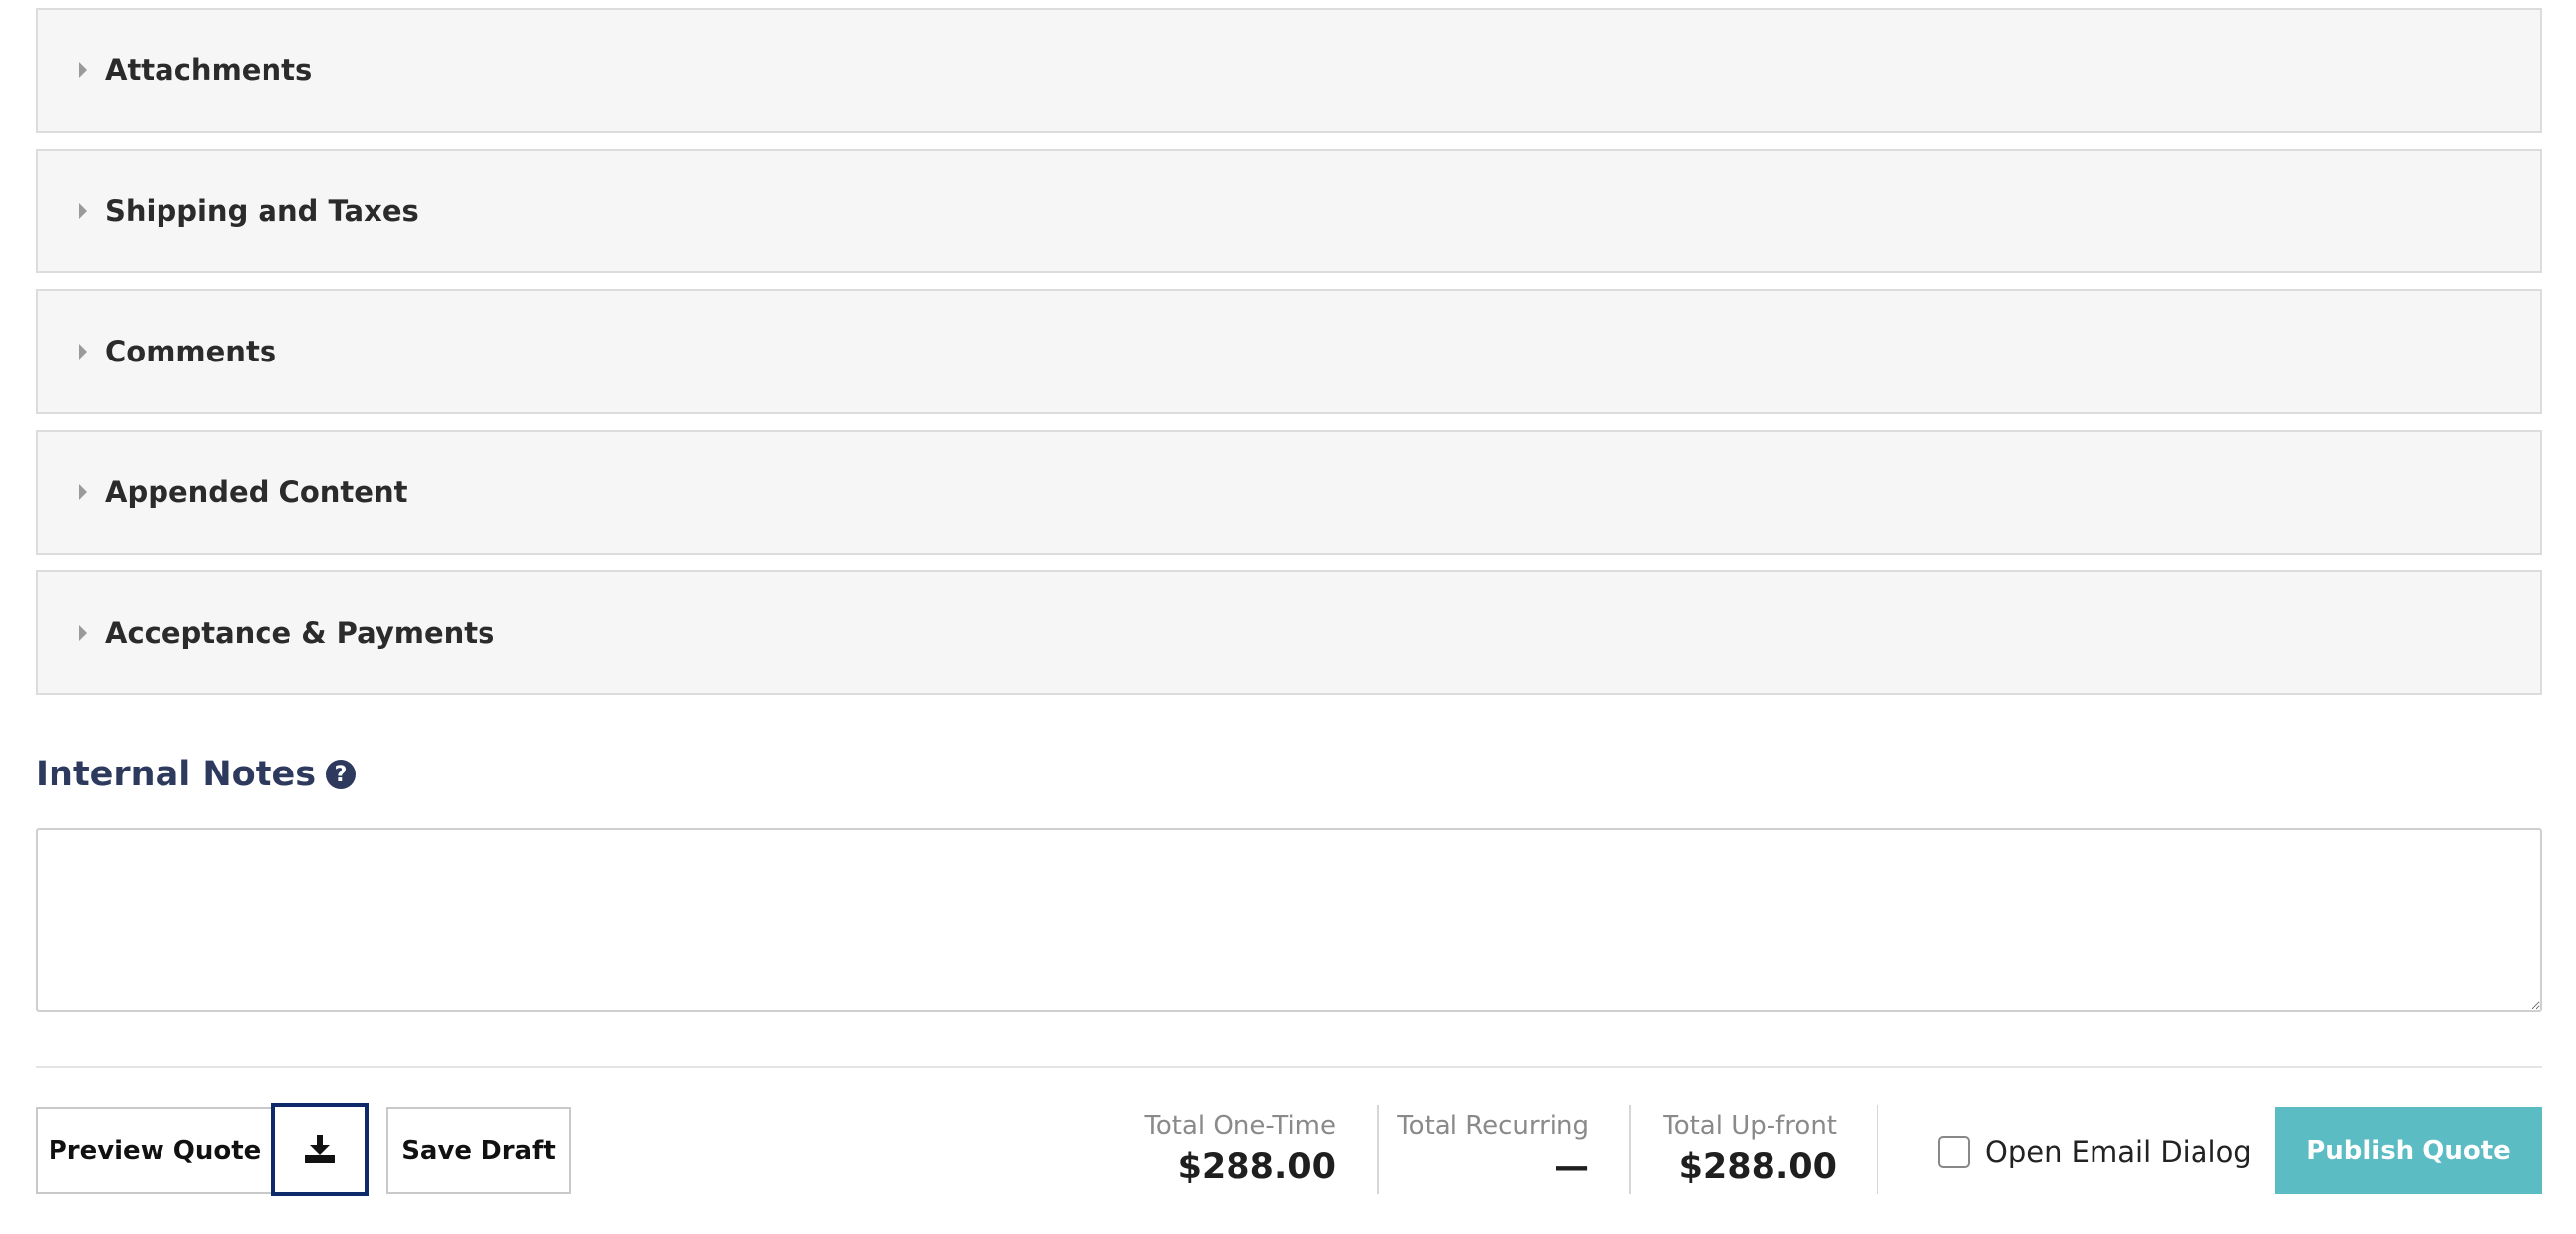  Describe the element at coordinates (1493, 1126) in the screenshot. I see `total-recurring-label: Total Recurring` at that location.